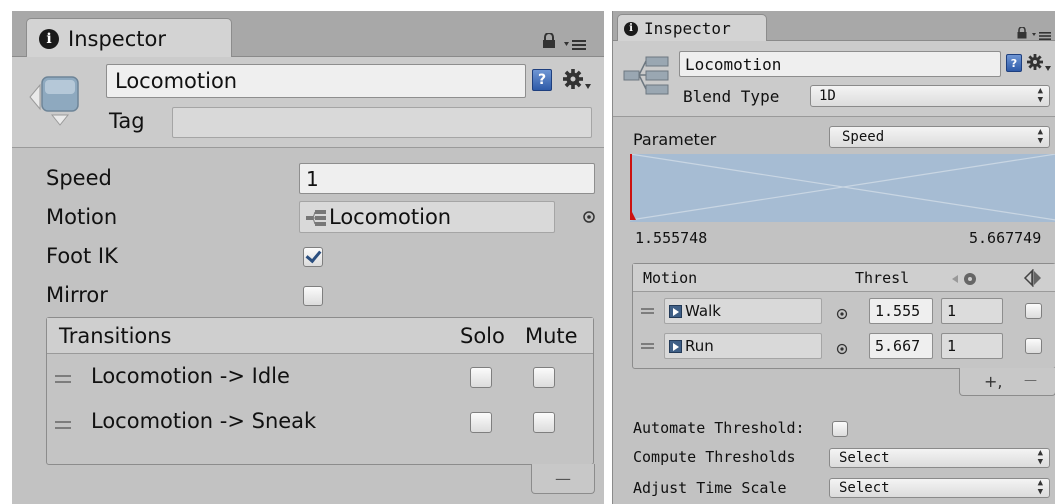  I want to click on left-tab-strip: i Inspector, so click(308, 34).